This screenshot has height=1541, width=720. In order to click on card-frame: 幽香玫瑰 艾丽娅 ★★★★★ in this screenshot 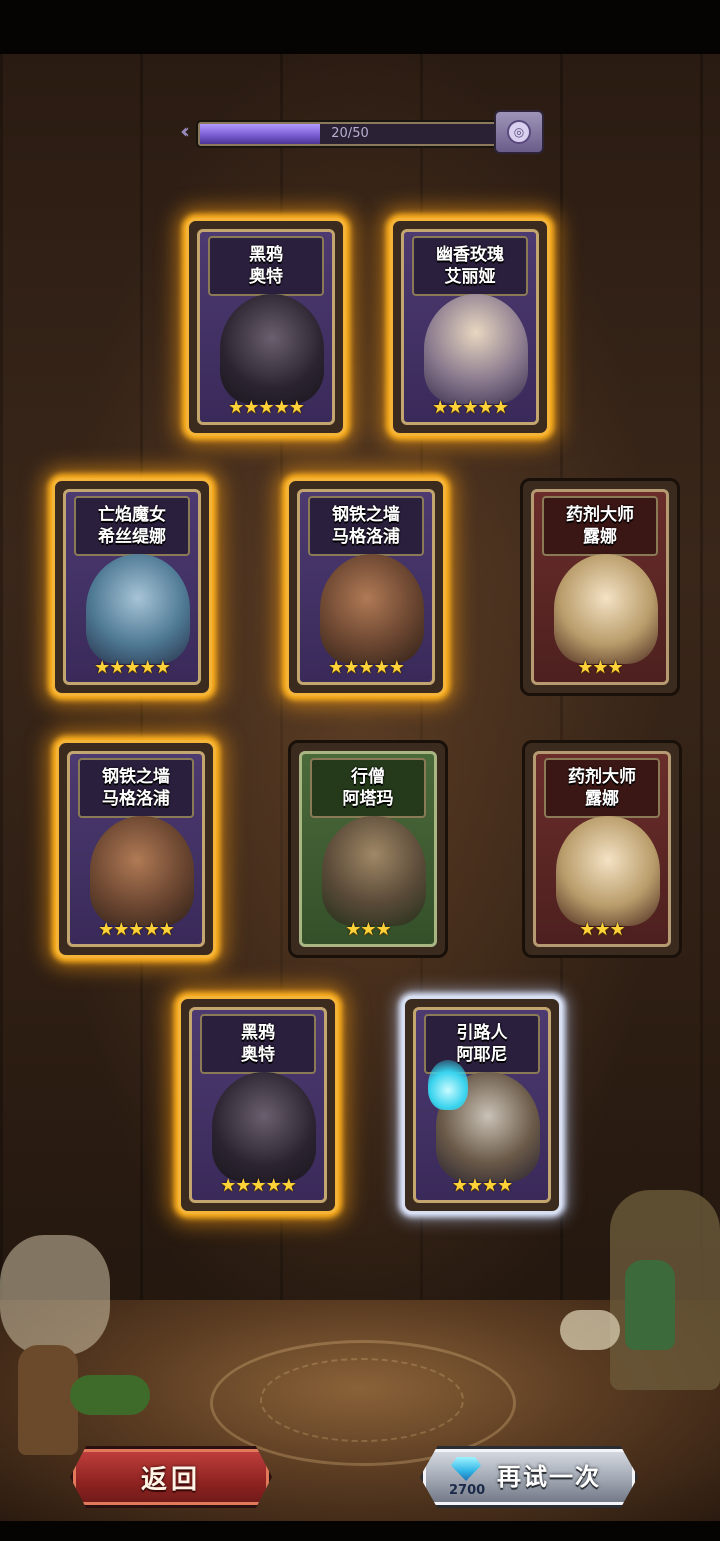, I will do `click(470, 327)`.